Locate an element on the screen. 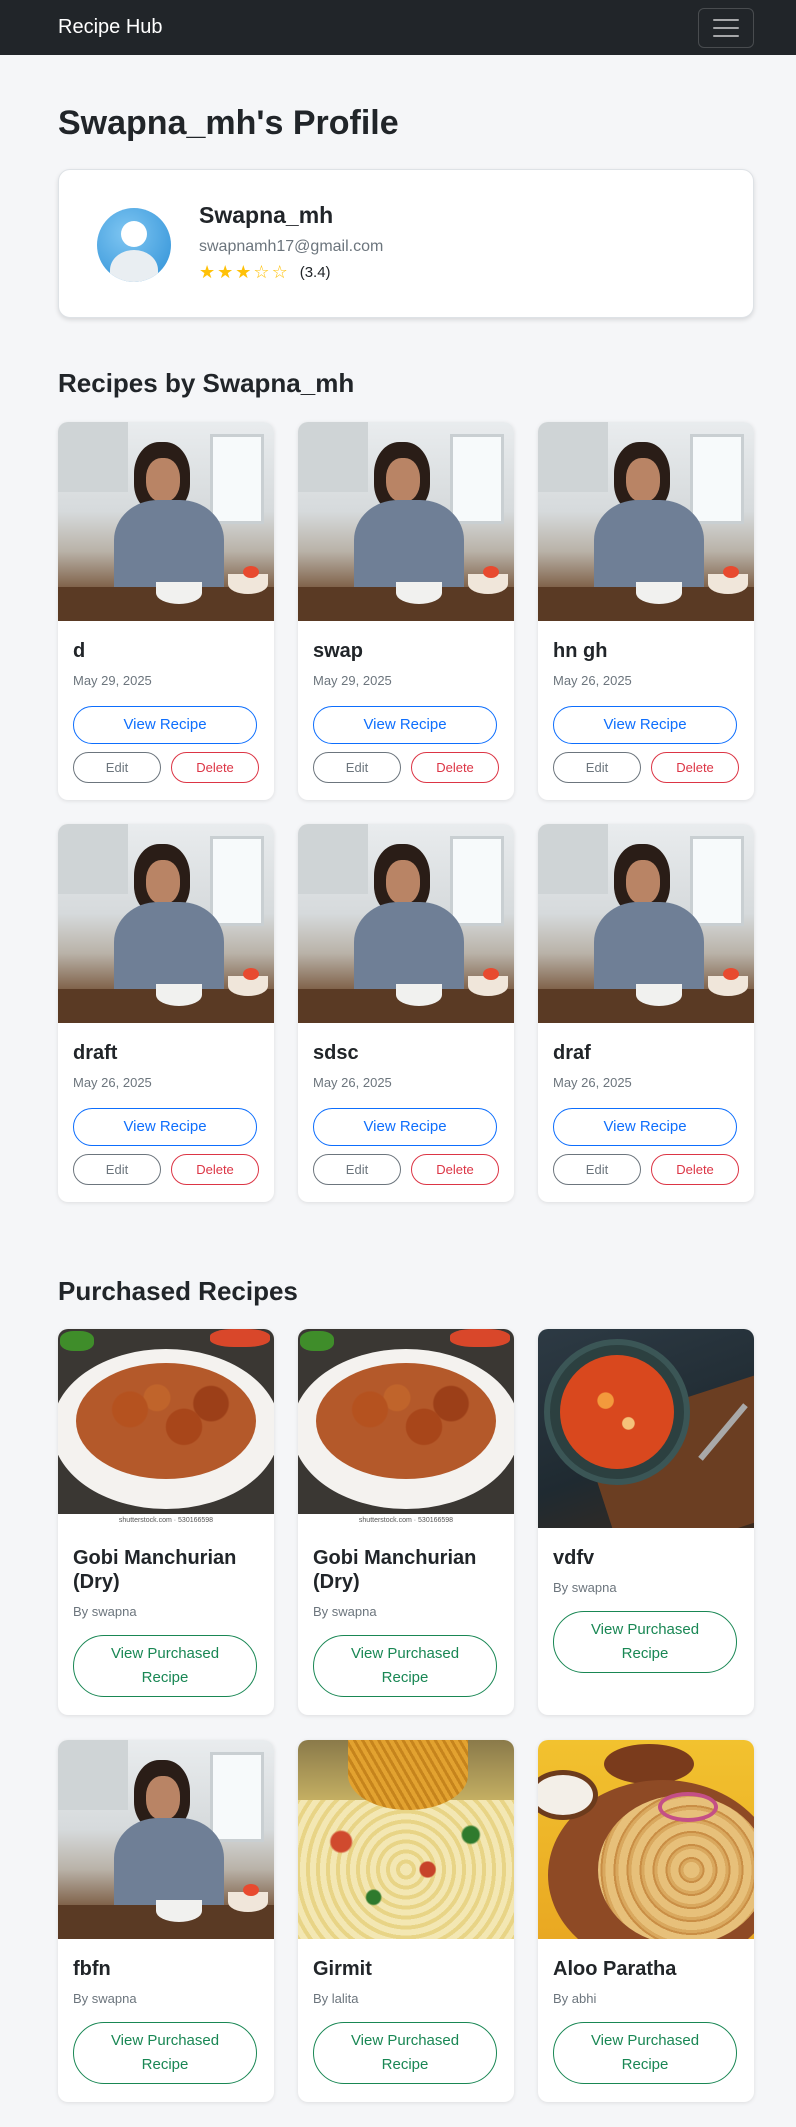 This screenshot has width=796, height=2127. purchased-recipe-card: fbfn By swapna View Purchased Recipe is located at coordinates (166, 1921).